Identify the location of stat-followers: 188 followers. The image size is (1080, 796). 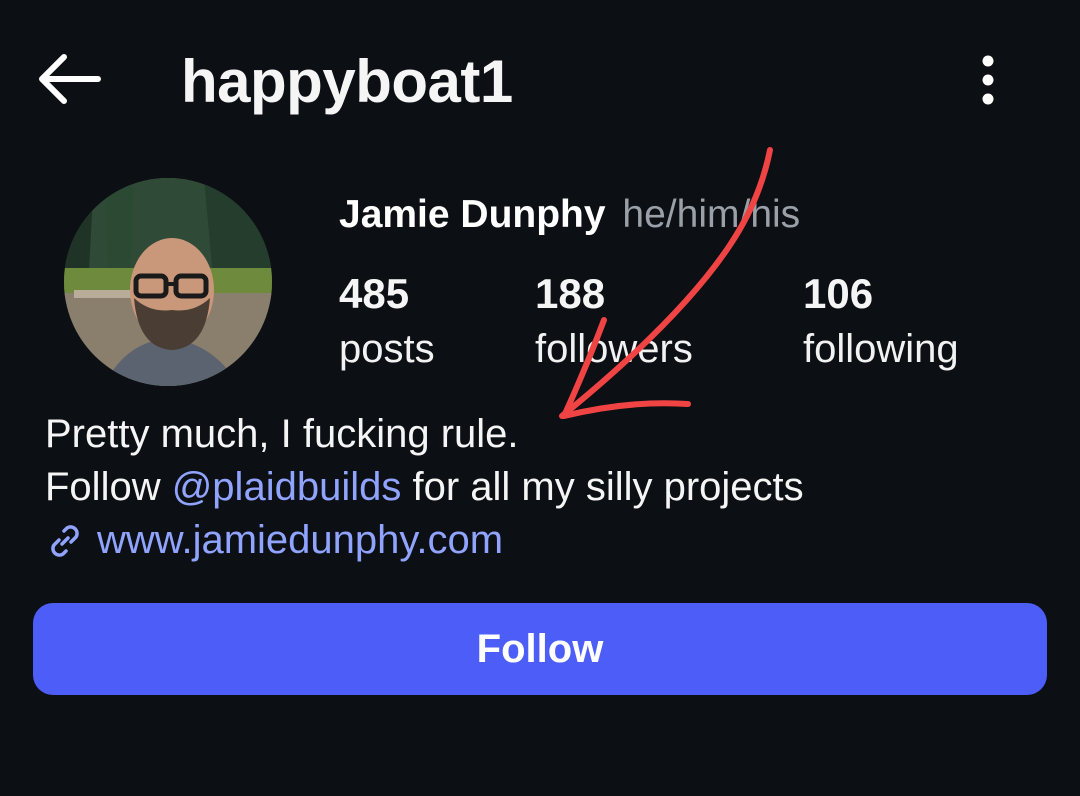
(614, 323).